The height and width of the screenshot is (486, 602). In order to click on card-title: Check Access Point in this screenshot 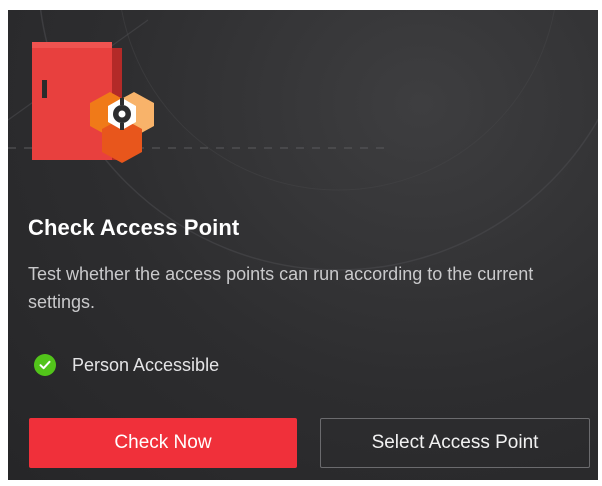, I will do `click(134, 227)`.